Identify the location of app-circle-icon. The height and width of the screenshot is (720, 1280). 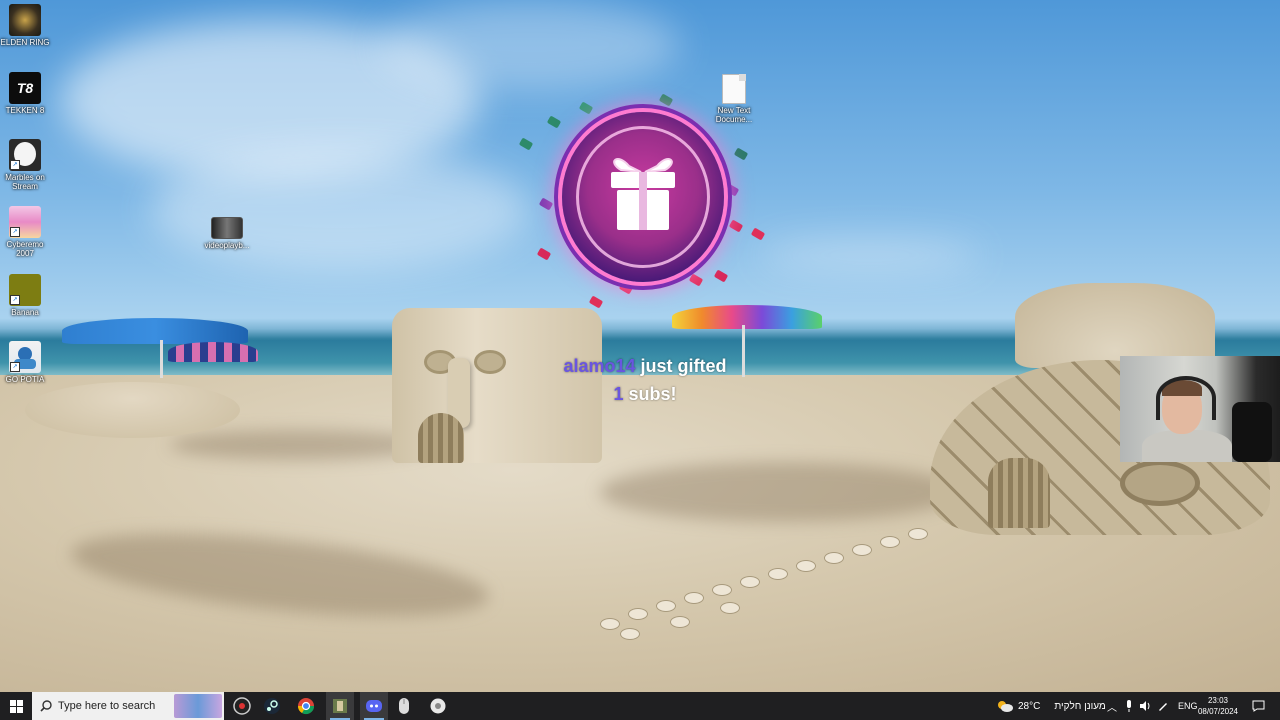
(438, 706).